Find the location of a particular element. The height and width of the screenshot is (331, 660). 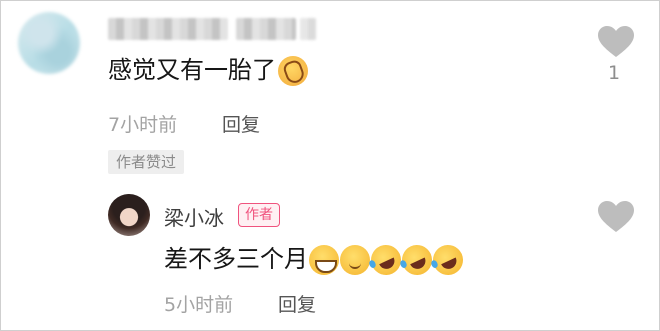

reply-text: 差不多三个月 is located at coordinates (316, 260).